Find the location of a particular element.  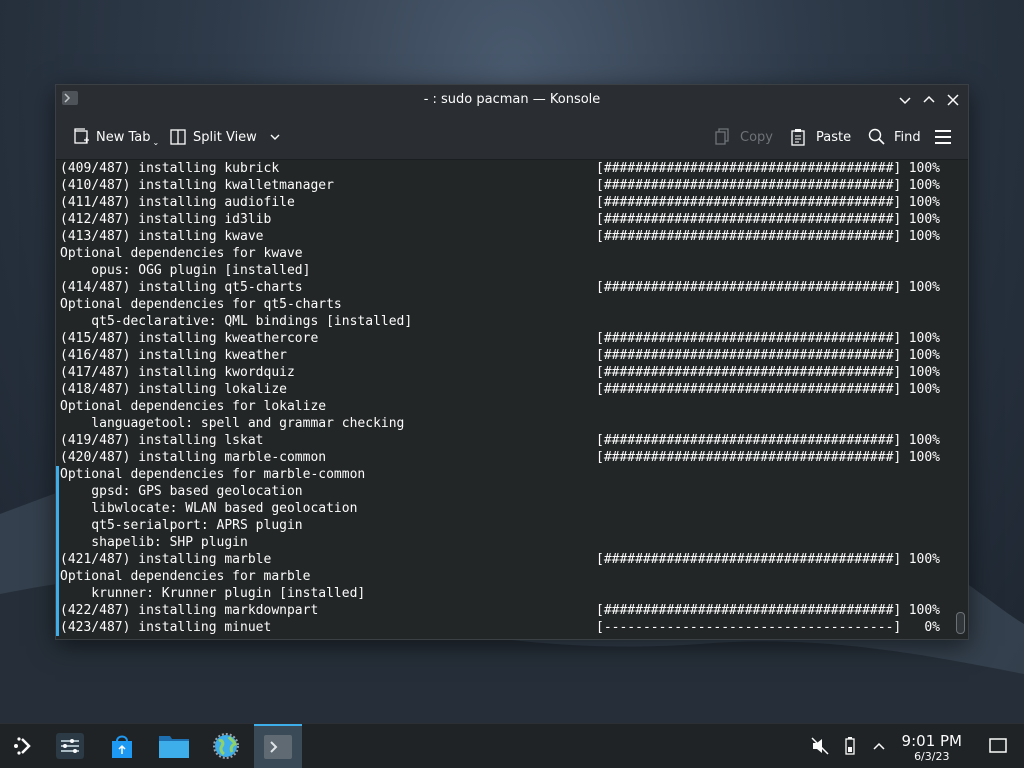

copy-button: Copy is located at coordinates (743, 137).